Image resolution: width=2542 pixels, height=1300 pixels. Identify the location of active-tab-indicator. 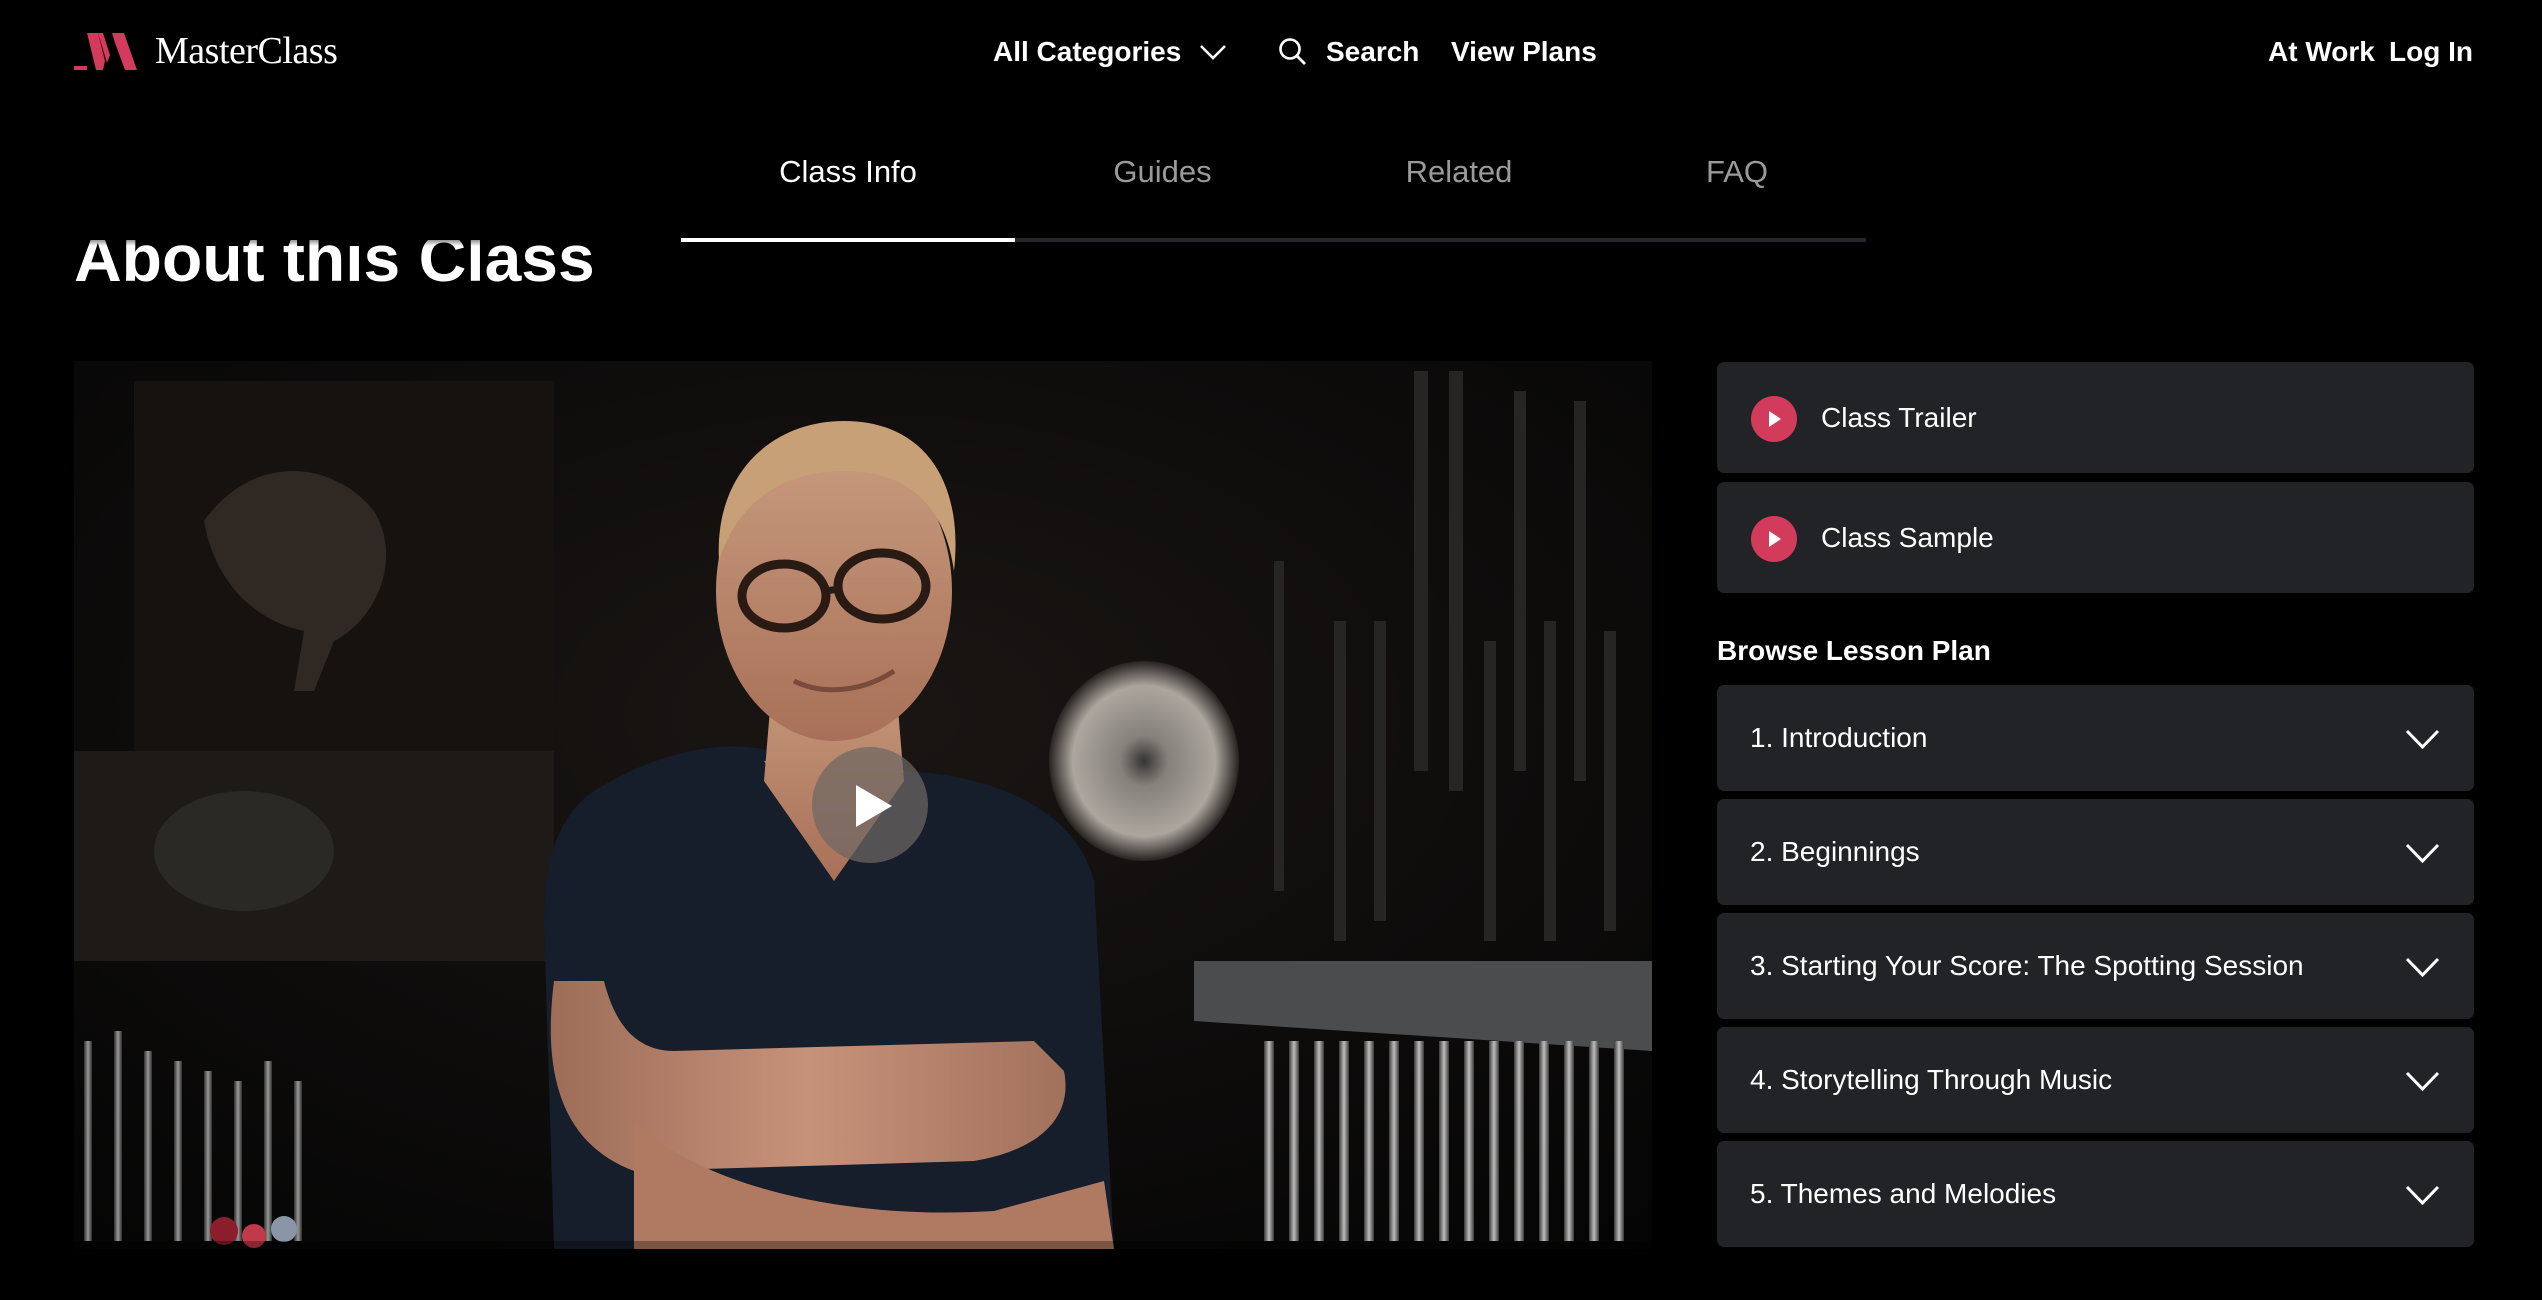
(848, 240).